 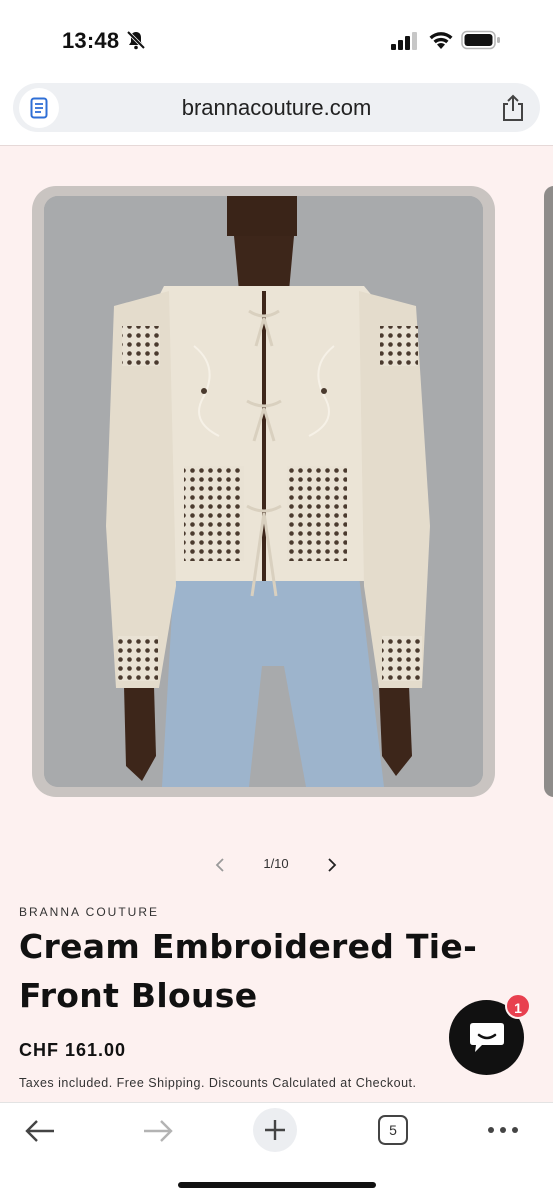 I want to click on reader-mode-button, so click(x=39, y=108).